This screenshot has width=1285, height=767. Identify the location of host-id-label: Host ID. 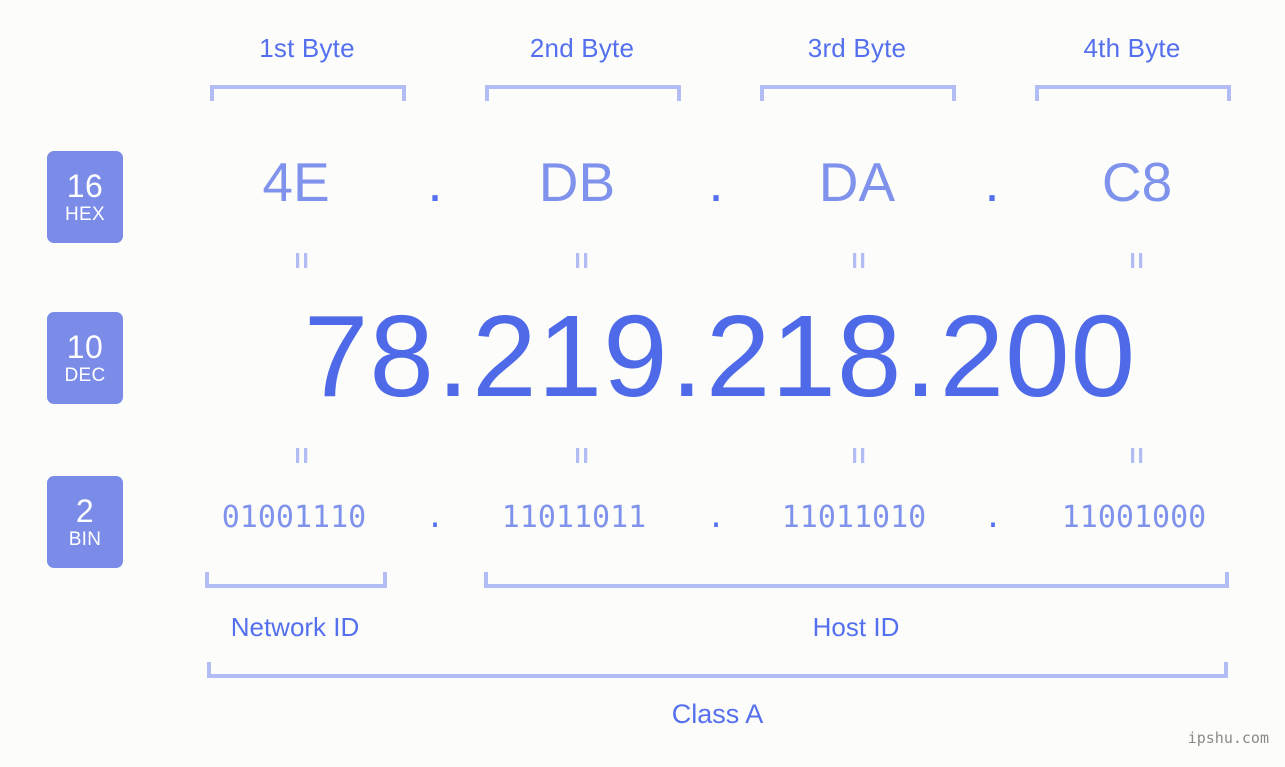
(856, 627).